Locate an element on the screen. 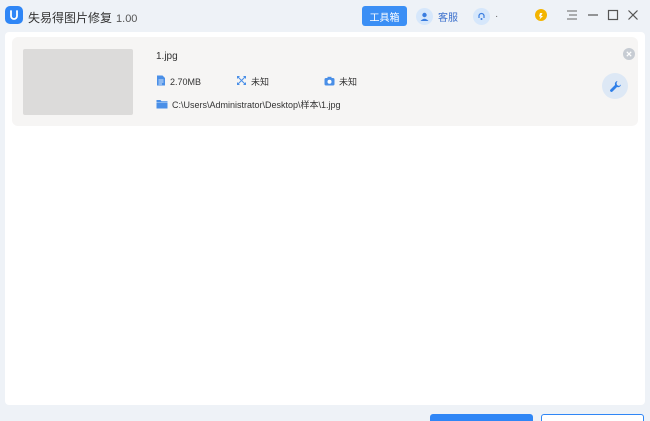  camera-icon is located at coordinates (329, 82).